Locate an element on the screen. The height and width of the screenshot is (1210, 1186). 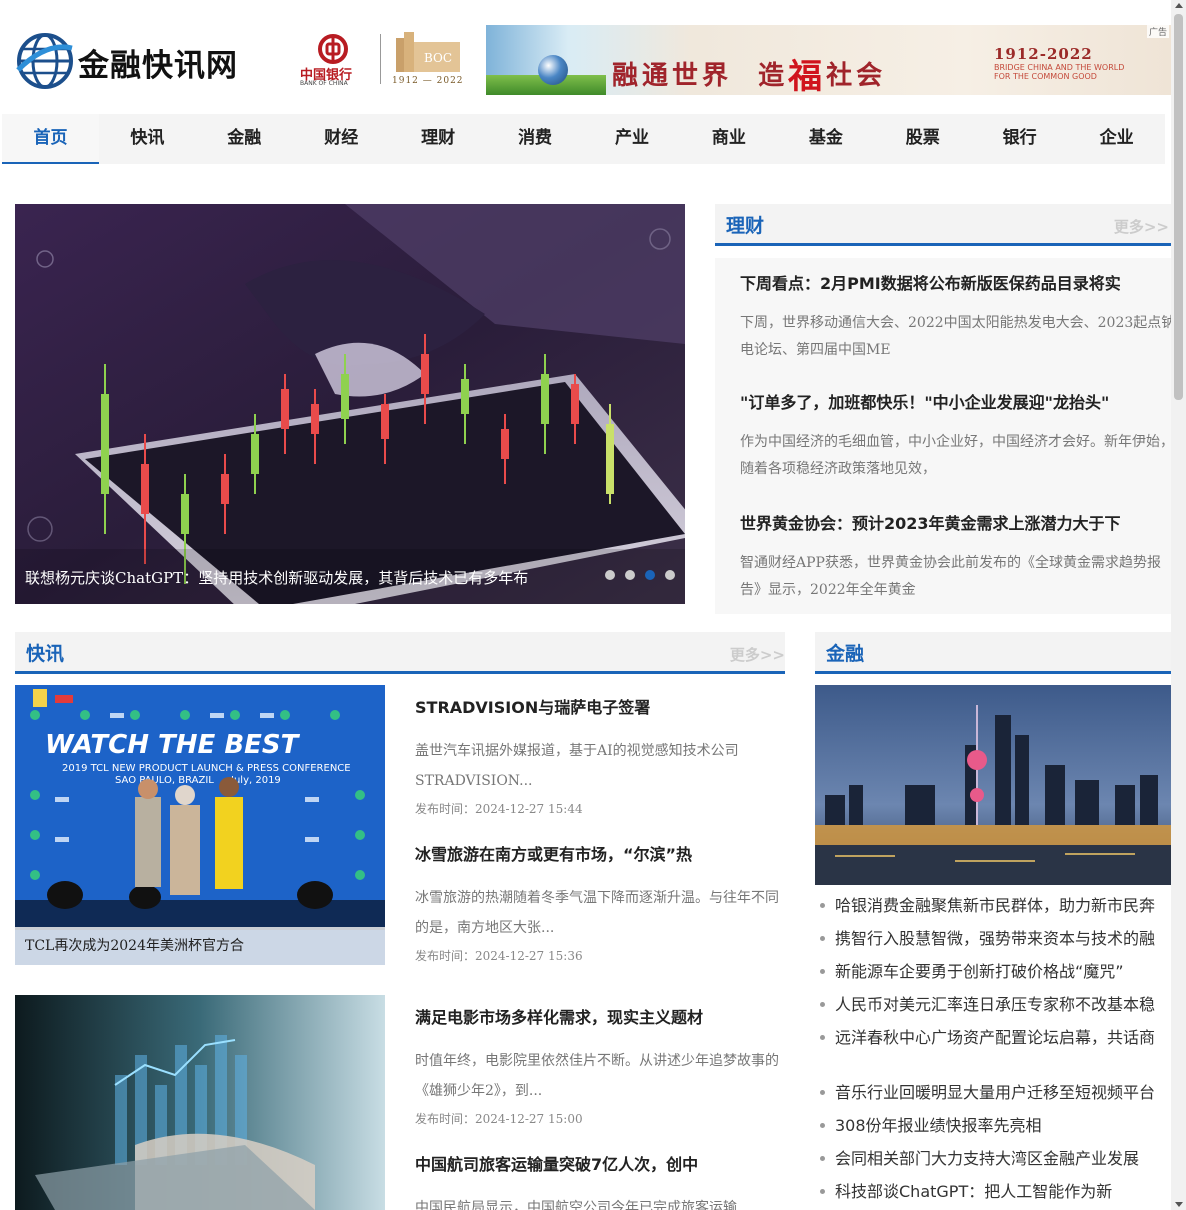
boc-divider is located at coordinates (380, 59).